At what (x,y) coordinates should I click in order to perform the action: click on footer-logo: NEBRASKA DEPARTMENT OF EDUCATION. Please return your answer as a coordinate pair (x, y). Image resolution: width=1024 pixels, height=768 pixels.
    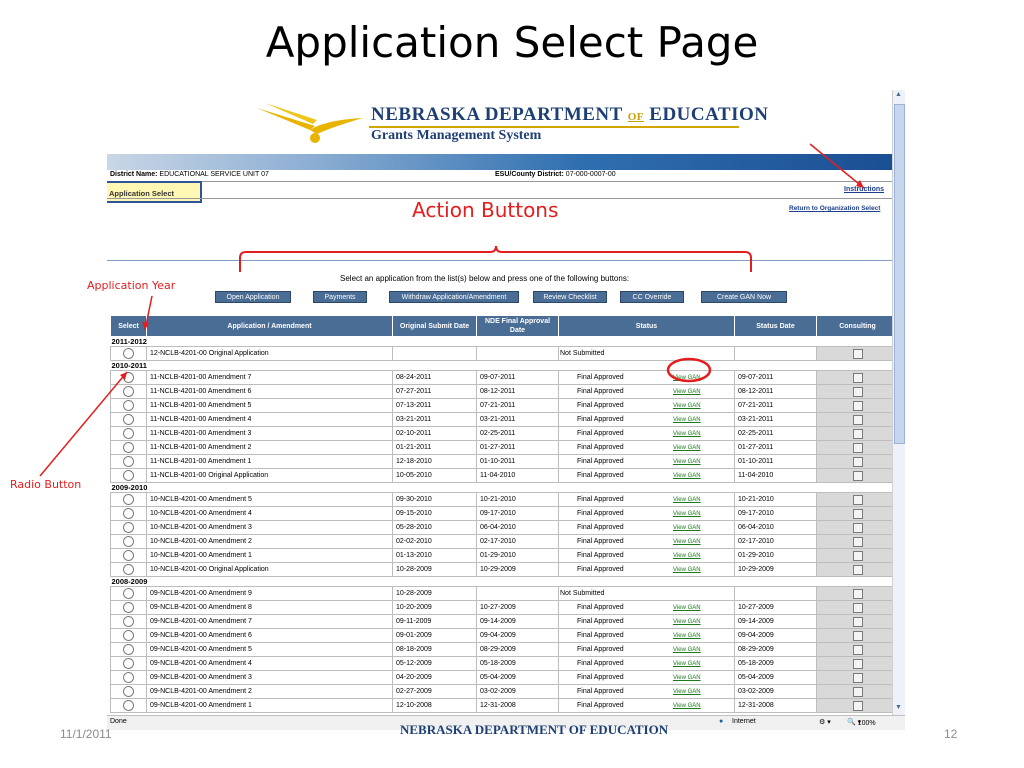
    Looking at the image, I should click on (534, 729).